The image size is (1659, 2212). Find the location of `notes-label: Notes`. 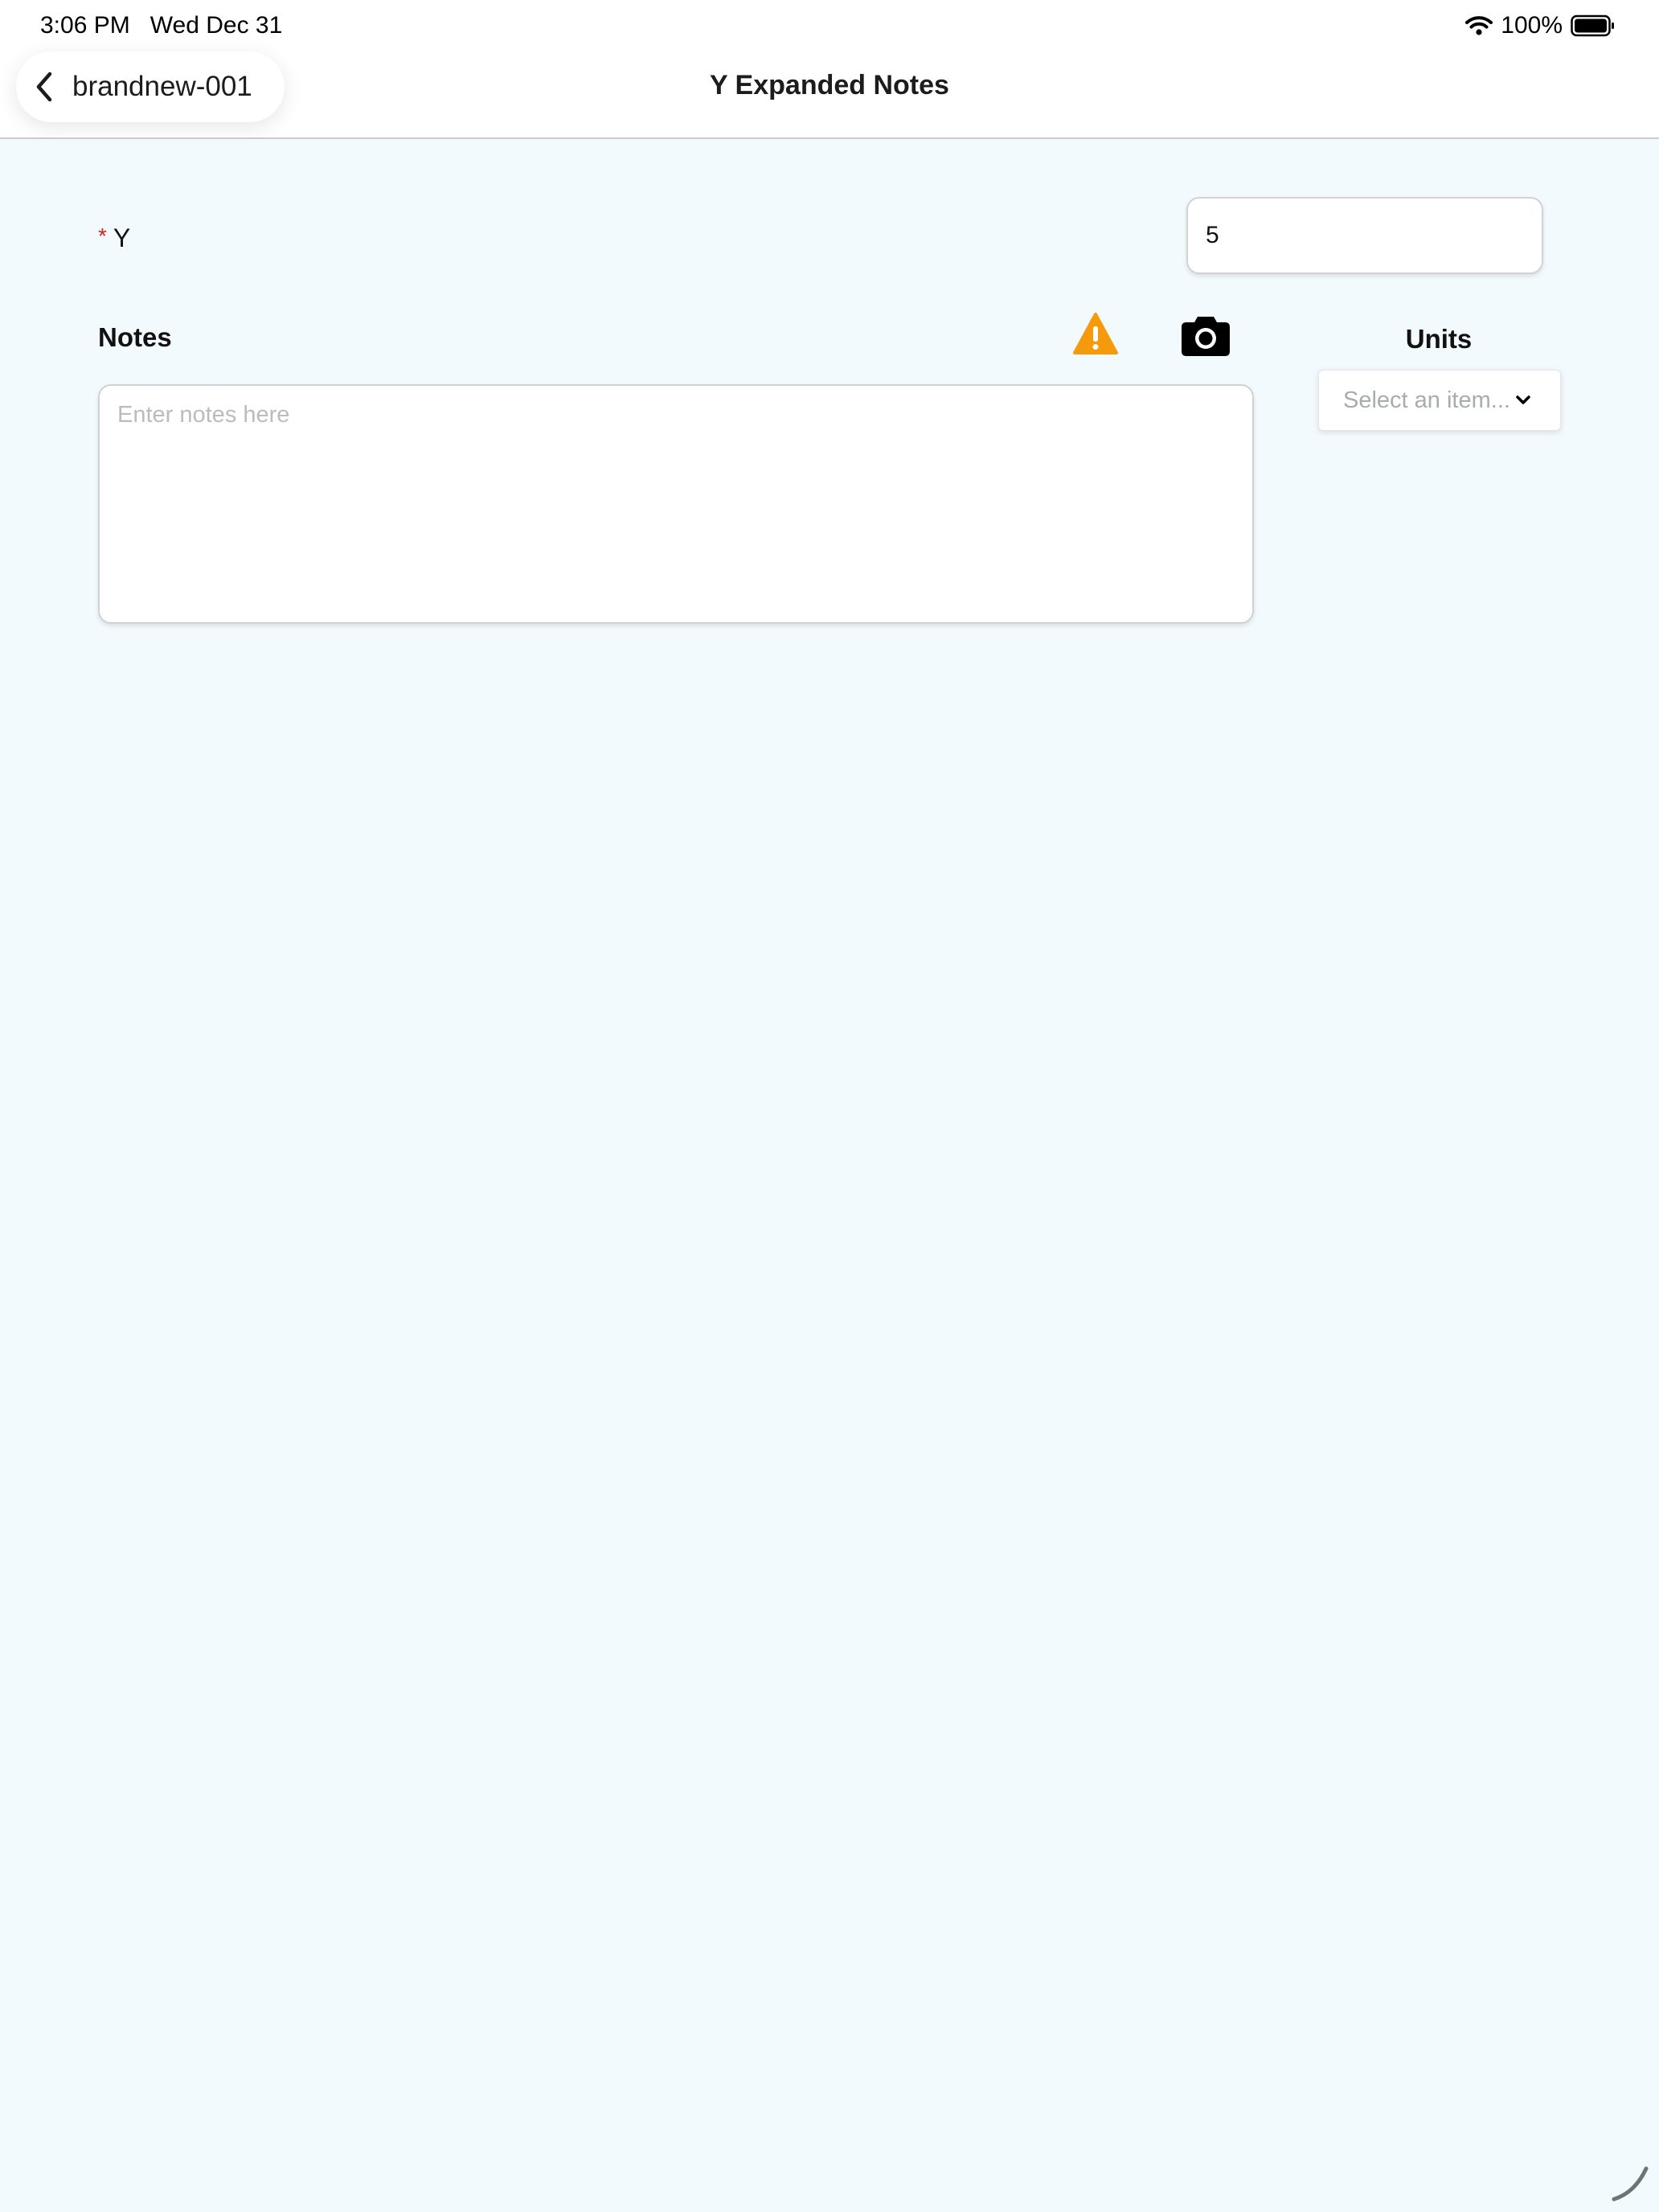

notes-label: Notes is located at coordinates (135, 337).